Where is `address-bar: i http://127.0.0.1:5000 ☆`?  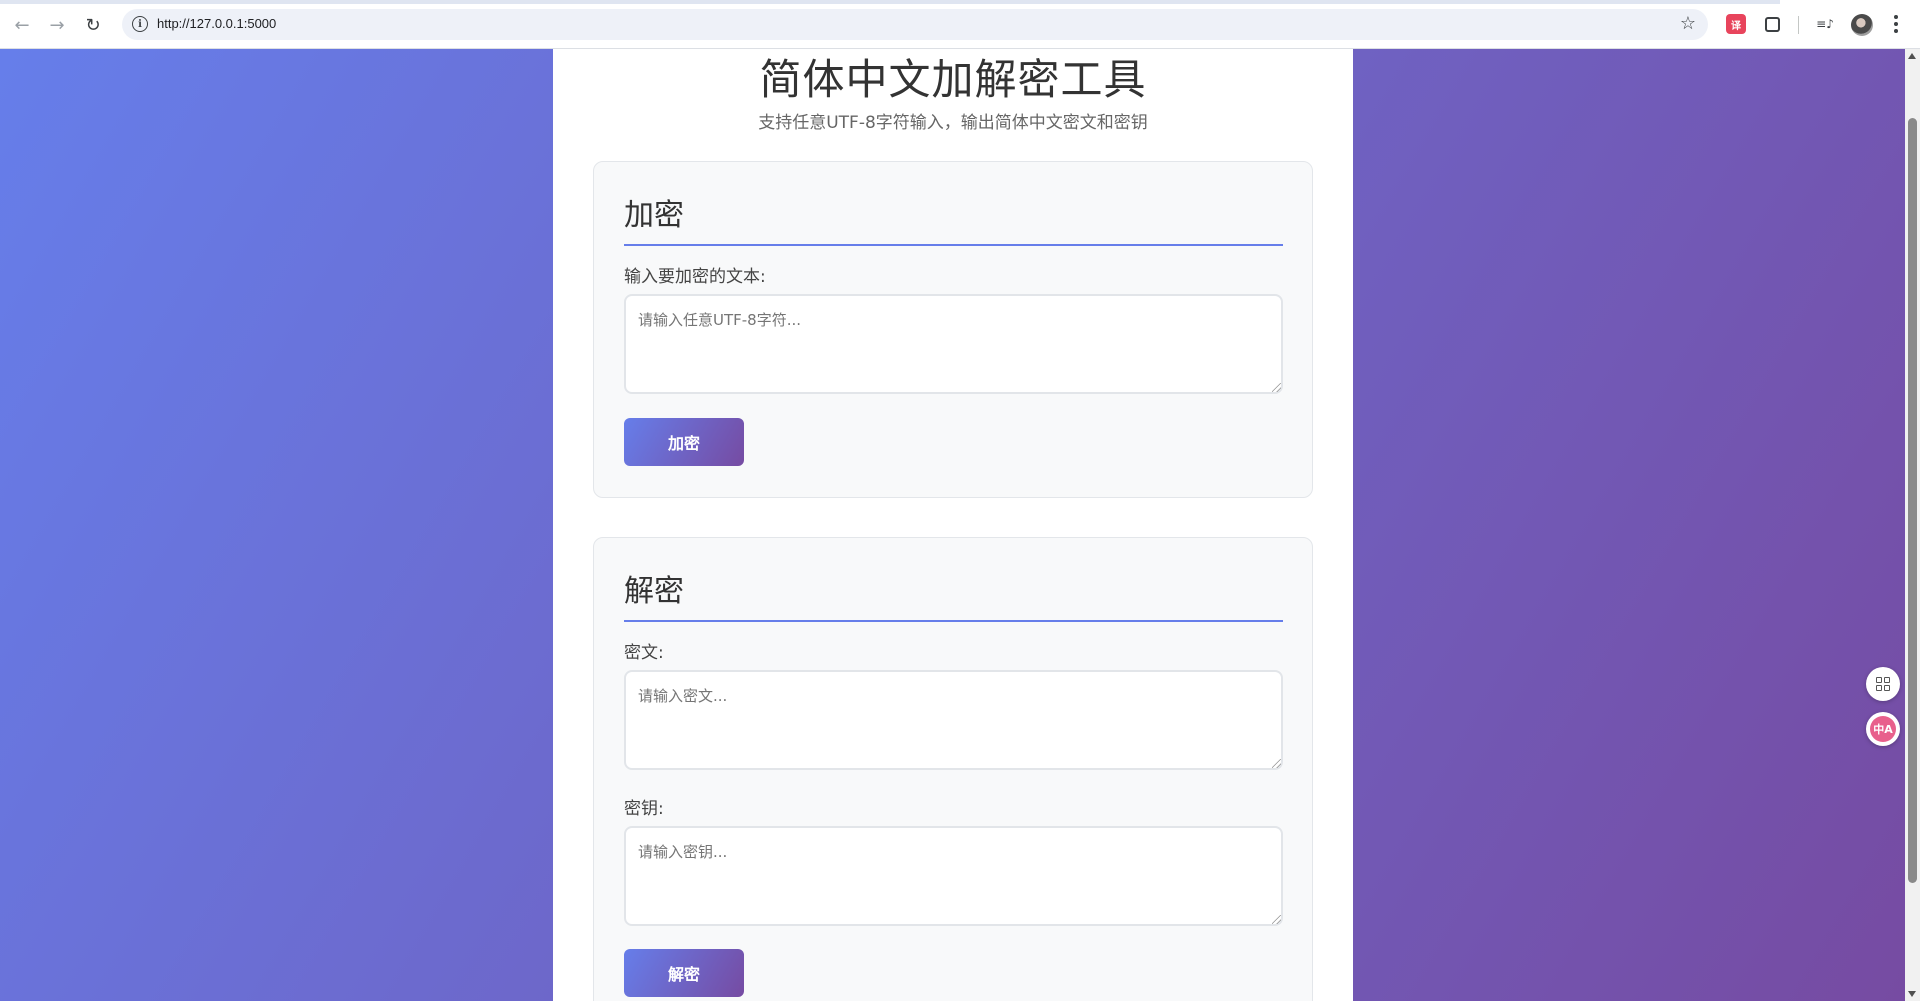
address-bar: i http://127.0.0.1:5000 ☆ is located at coordinates (915, 24).